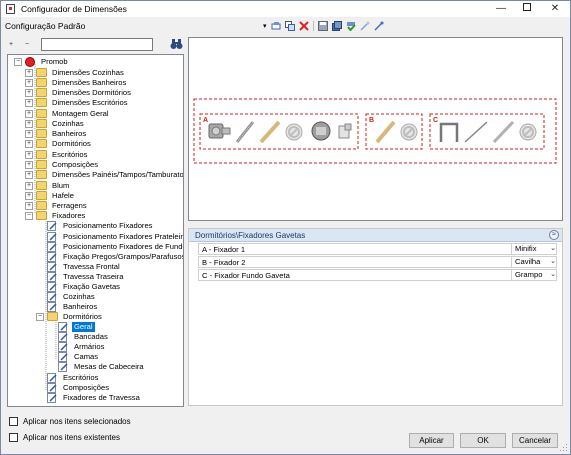 The width and height of the screenshot is (571, 455). Describe the element at coordinates (93, 276) in the screenshot. I see `tree-item-label: Travessa Traseira` at that location.